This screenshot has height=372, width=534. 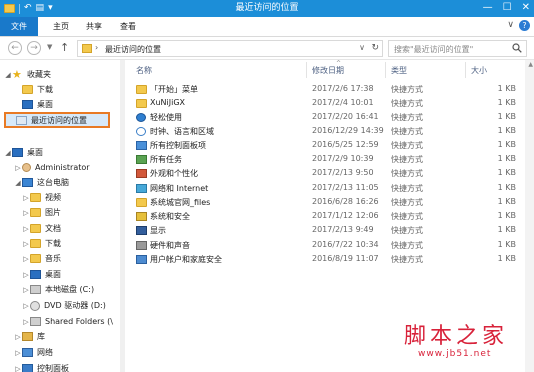 I want to click on recent-places-icon, so click(x=21, y=120).